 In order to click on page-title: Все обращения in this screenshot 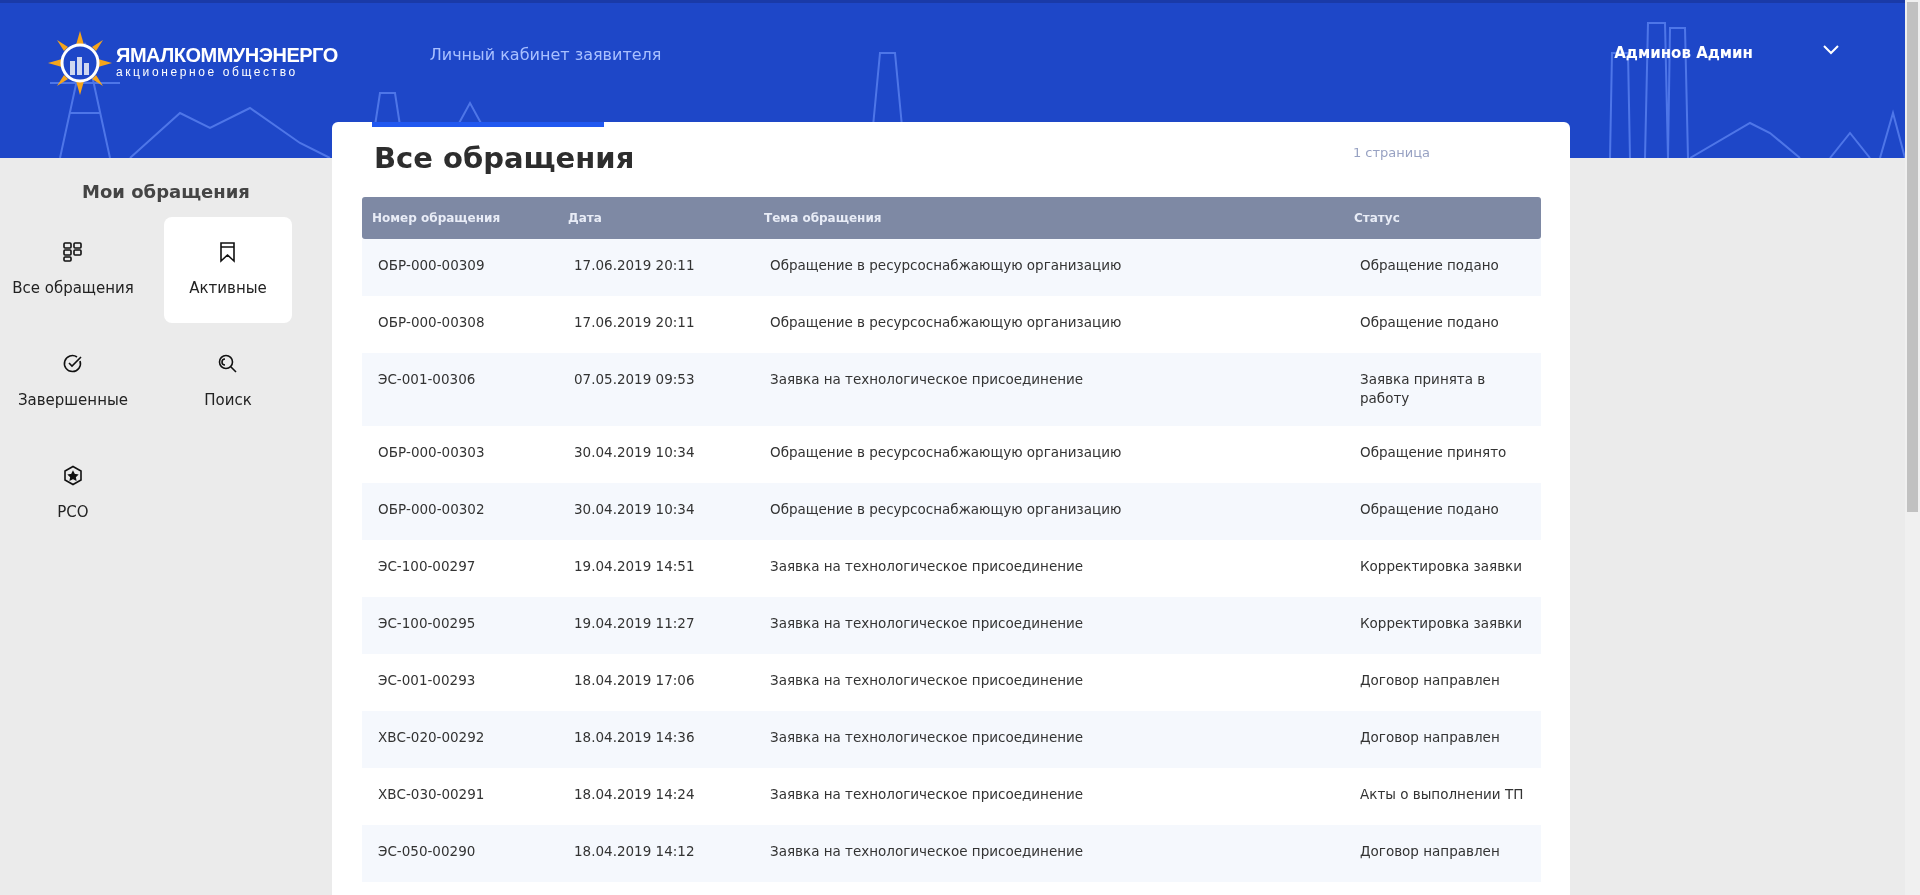, I will do `click(504, 158)`.